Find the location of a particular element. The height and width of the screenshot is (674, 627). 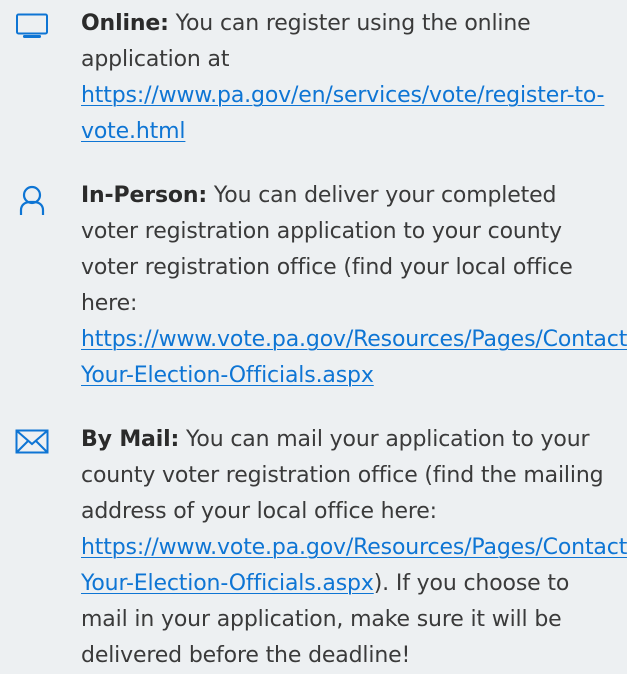

online-label: Online: is located at coordinates (125, 23).